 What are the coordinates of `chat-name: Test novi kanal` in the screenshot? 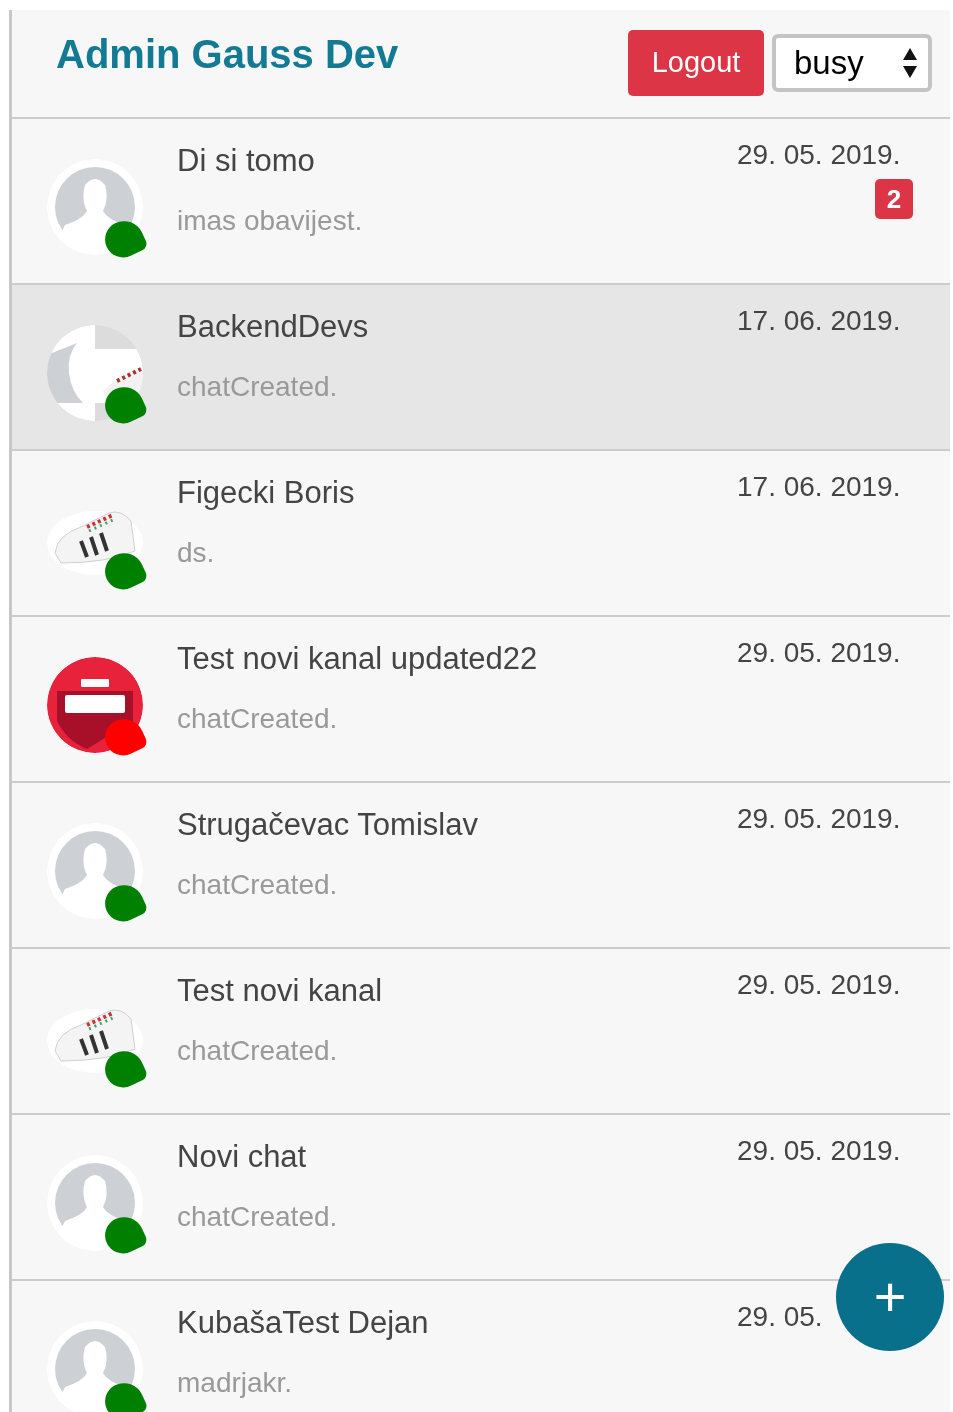 It's located at (280, 991).